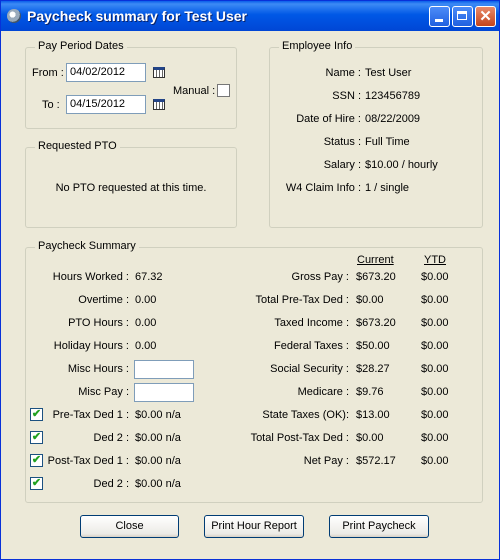 Image resolution: width=500 pixels, height=560 pixels. Describe the element at coordinates (299, 438) in the screenshot. I see `total-post-tax-ded-label: Total Post-Tax Ded :` at that location.